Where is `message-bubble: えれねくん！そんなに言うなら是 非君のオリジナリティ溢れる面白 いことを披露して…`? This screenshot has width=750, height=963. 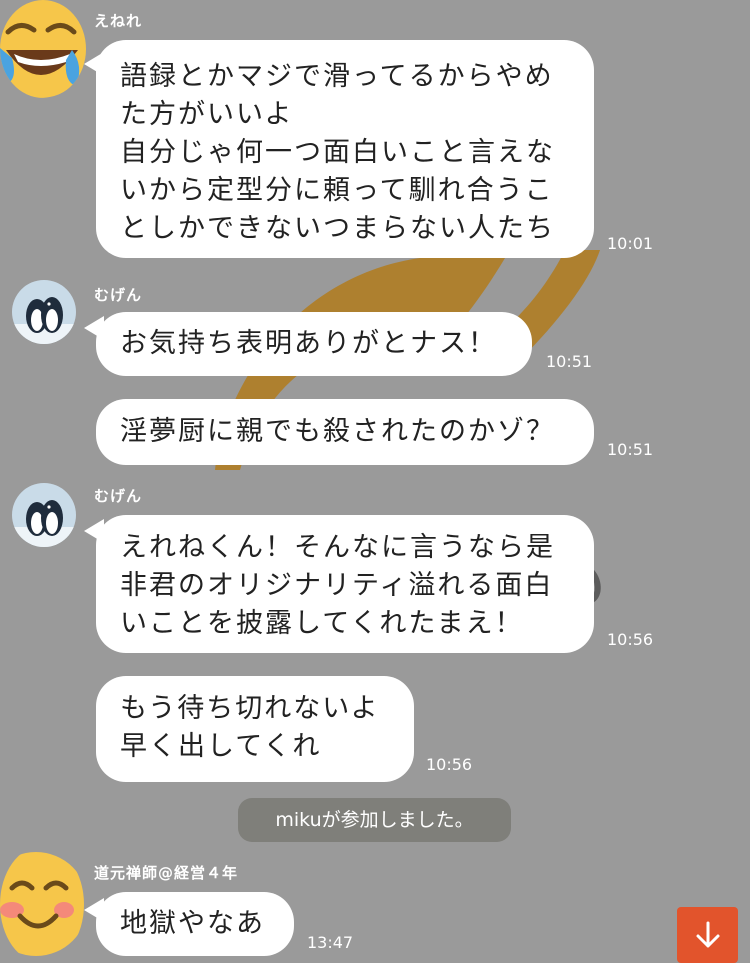 message-bubble: えれねくん！そんなに言うなら是 非君のオリジナリティ溢れる面白 いことを披露して… is located at coordinates (345, 584).